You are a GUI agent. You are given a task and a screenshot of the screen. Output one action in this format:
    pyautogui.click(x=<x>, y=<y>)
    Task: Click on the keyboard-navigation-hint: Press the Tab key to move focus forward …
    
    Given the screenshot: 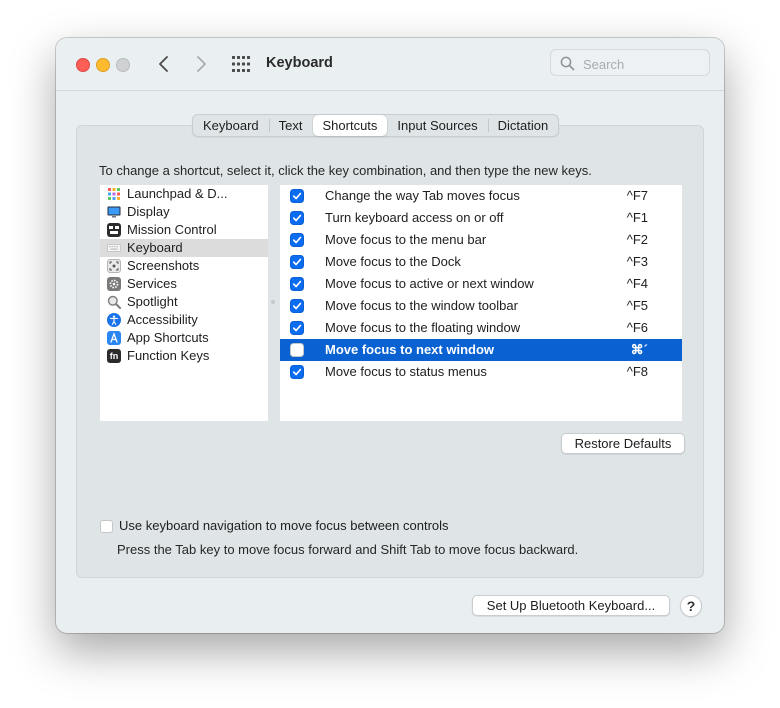 What is the action you would take?
    pyautogui.click(x=348, y=549)
    